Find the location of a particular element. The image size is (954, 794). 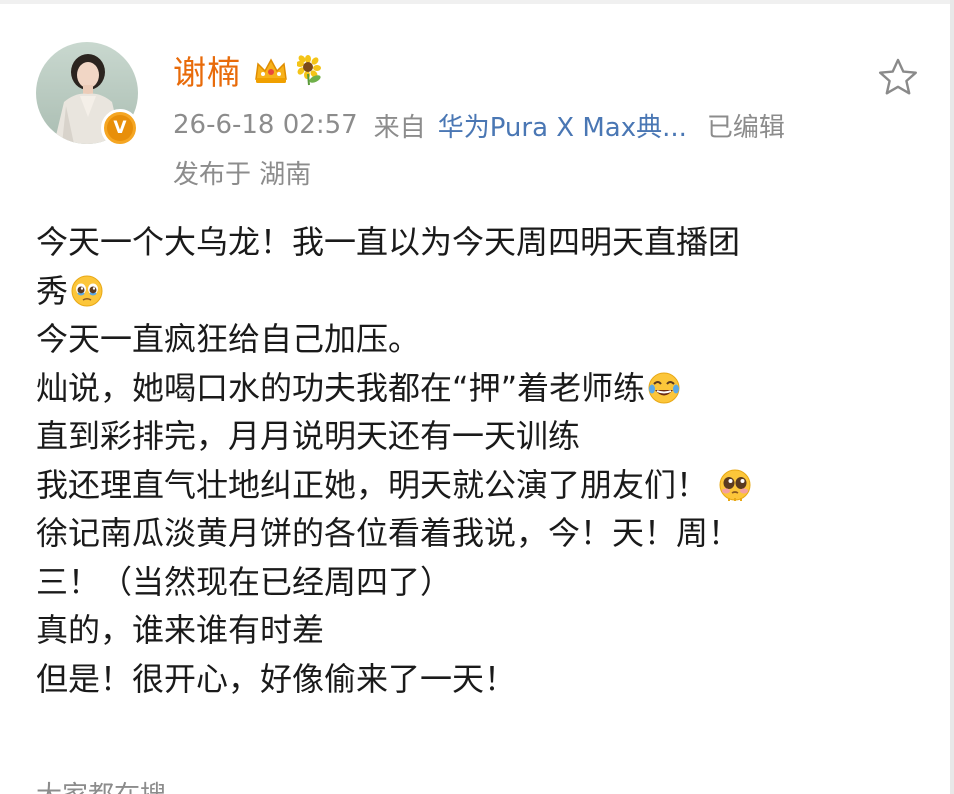

post-timestamp: 26-6-18 02:57 is located at coordinates (265, 125).